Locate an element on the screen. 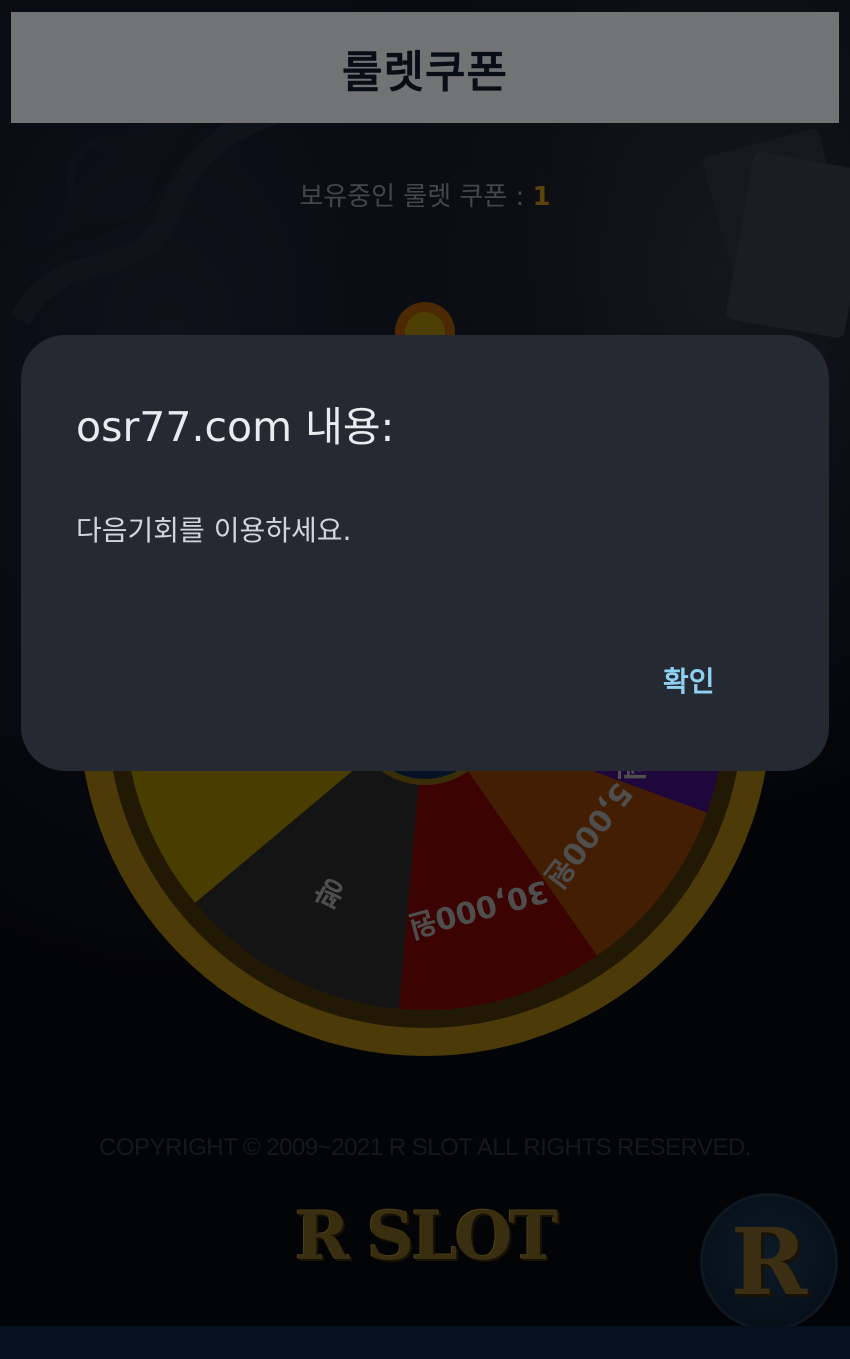  ok-button: 확인 is located at coordinates (689, 680).